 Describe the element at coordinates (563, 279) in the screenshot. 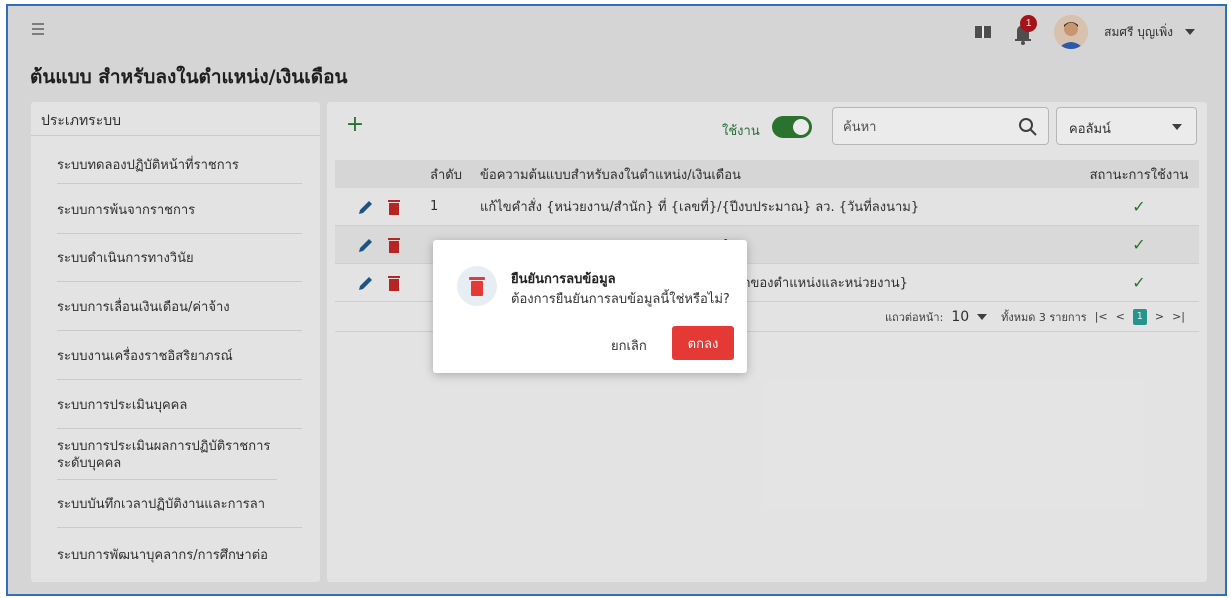

I see `dialog-title: ยืนยันการลบข้อมูล` at that location.